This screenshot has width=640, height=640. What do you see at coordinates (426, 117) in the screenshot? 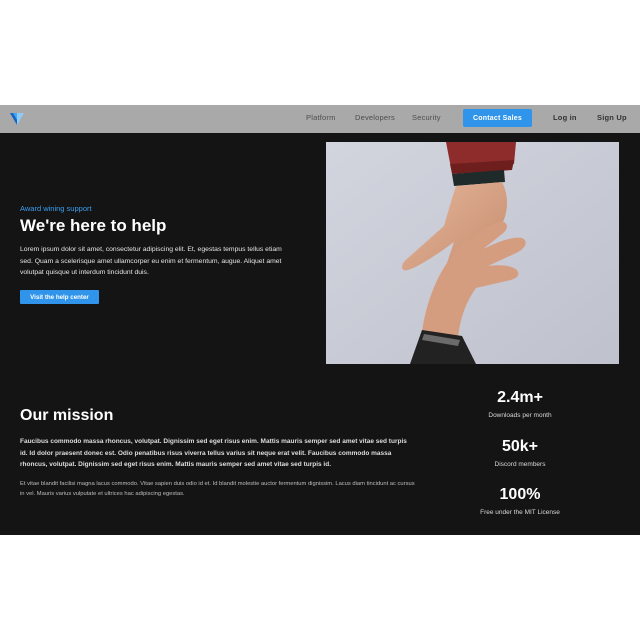
I see `nav-link-security: Security` at bounding box center [426, 117].